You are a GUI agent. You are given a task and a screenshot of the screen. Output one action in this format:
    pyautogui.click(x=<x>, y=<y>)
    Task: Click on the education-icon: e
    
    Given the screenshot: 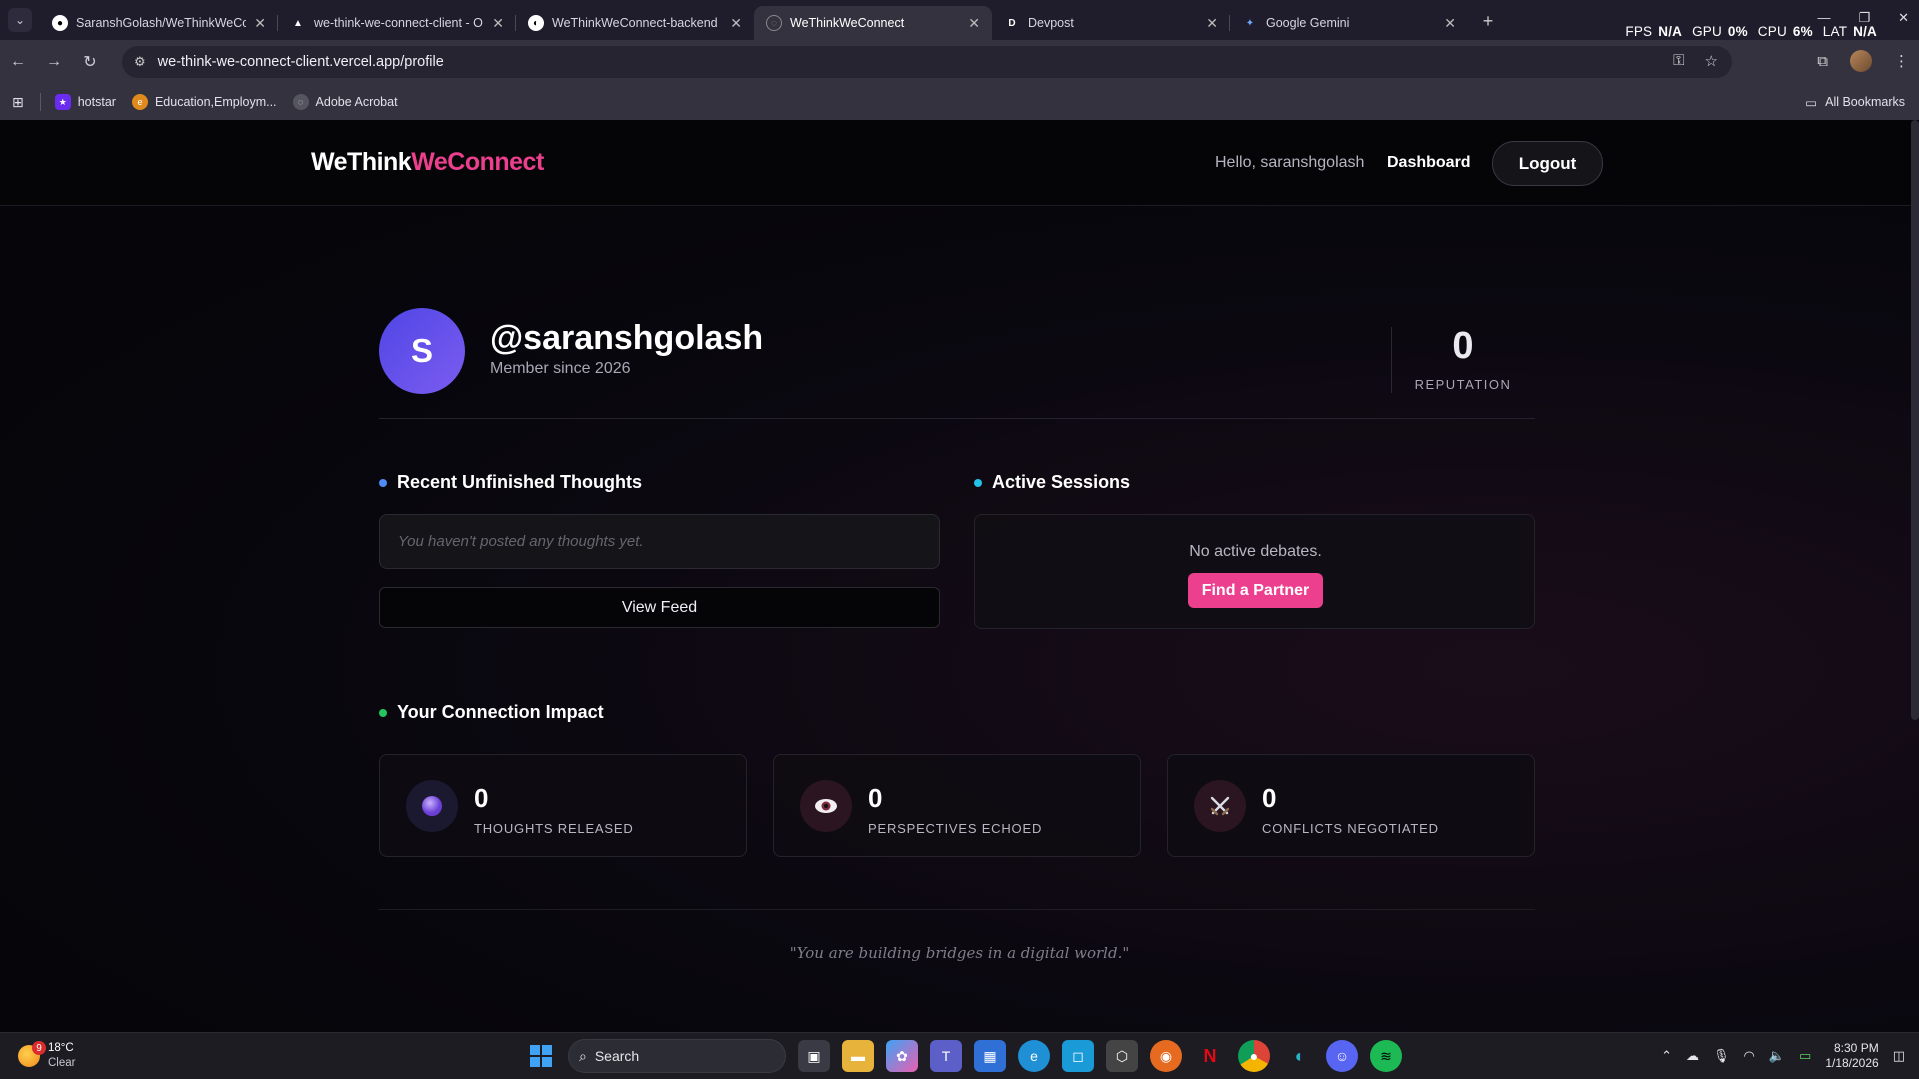 What is the action you would take?
    pyautogui.click(x=139, y=102)
    